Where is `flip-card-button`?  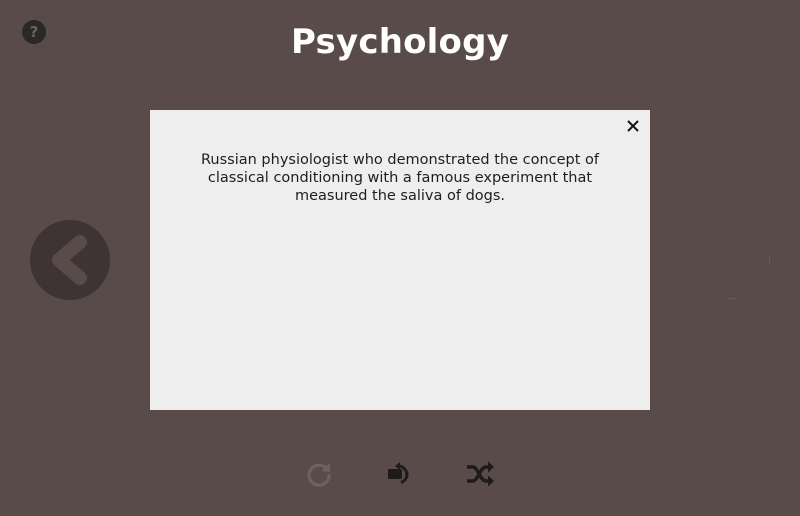
flip-card-button is located at coordinates (398, 474).